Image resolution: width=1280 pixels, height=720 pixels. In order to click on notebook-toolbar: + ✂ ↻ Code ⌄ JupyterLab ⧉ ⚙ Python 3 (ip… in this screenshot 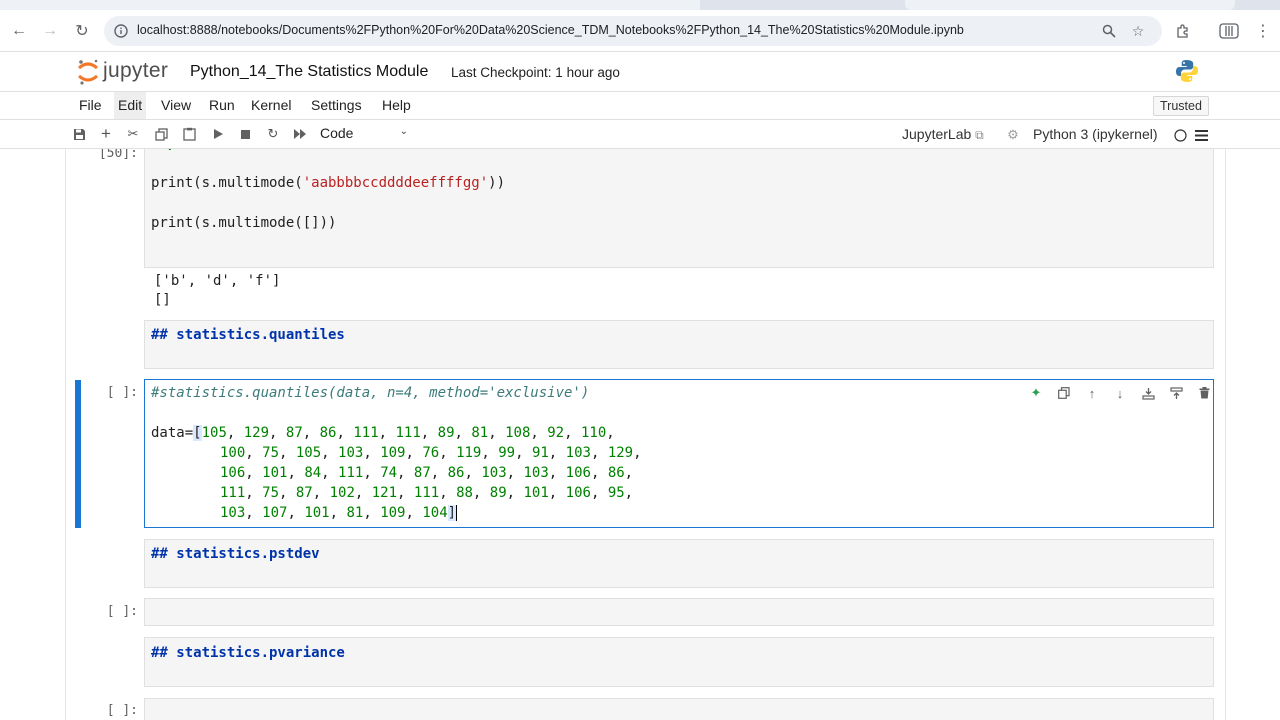, I will do `click(640, 134)`.